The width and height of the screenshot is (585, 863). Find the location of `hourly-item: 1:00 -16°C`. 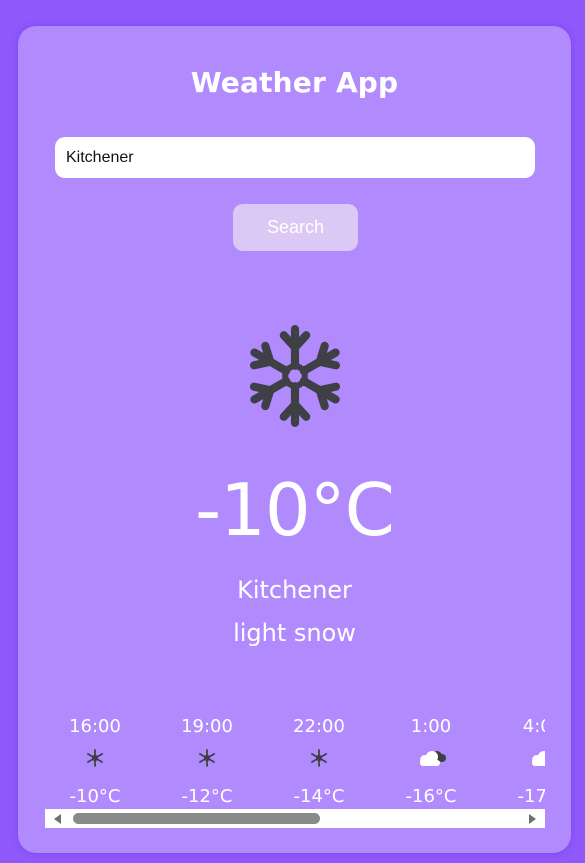

hourly-item: 1:00 -16°C is located at coordinates (431, 761).